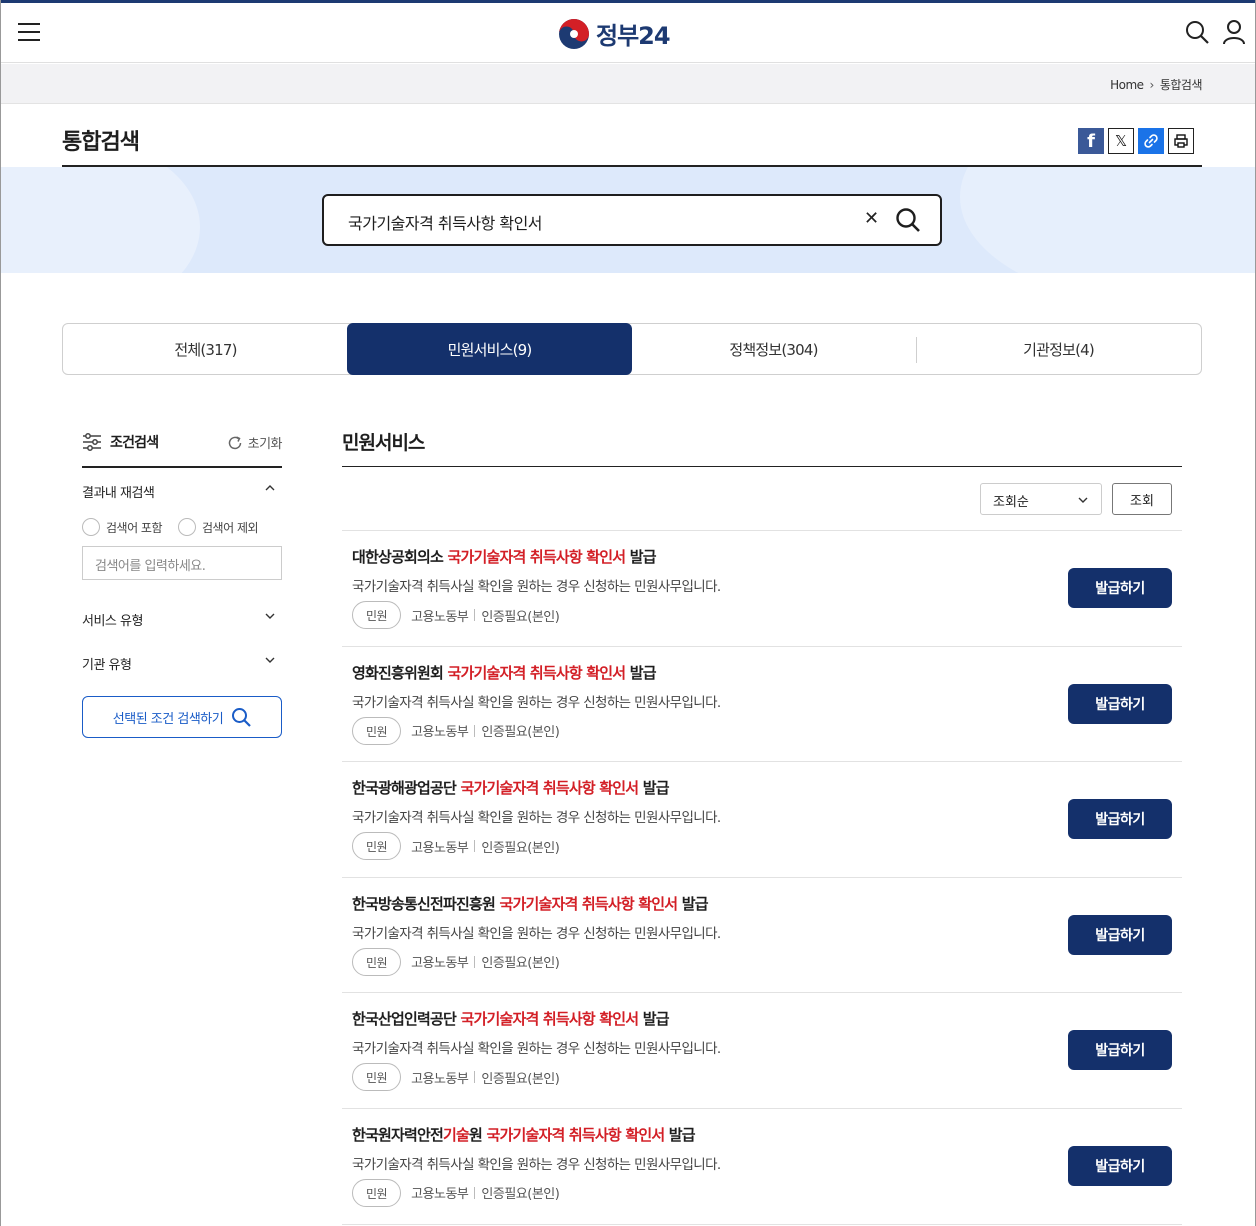 This screenshot has width=1256, height=1226. Describe the element at coordinates (1151, 141) in the screenshot. I see `link-copy-icon` at that location.